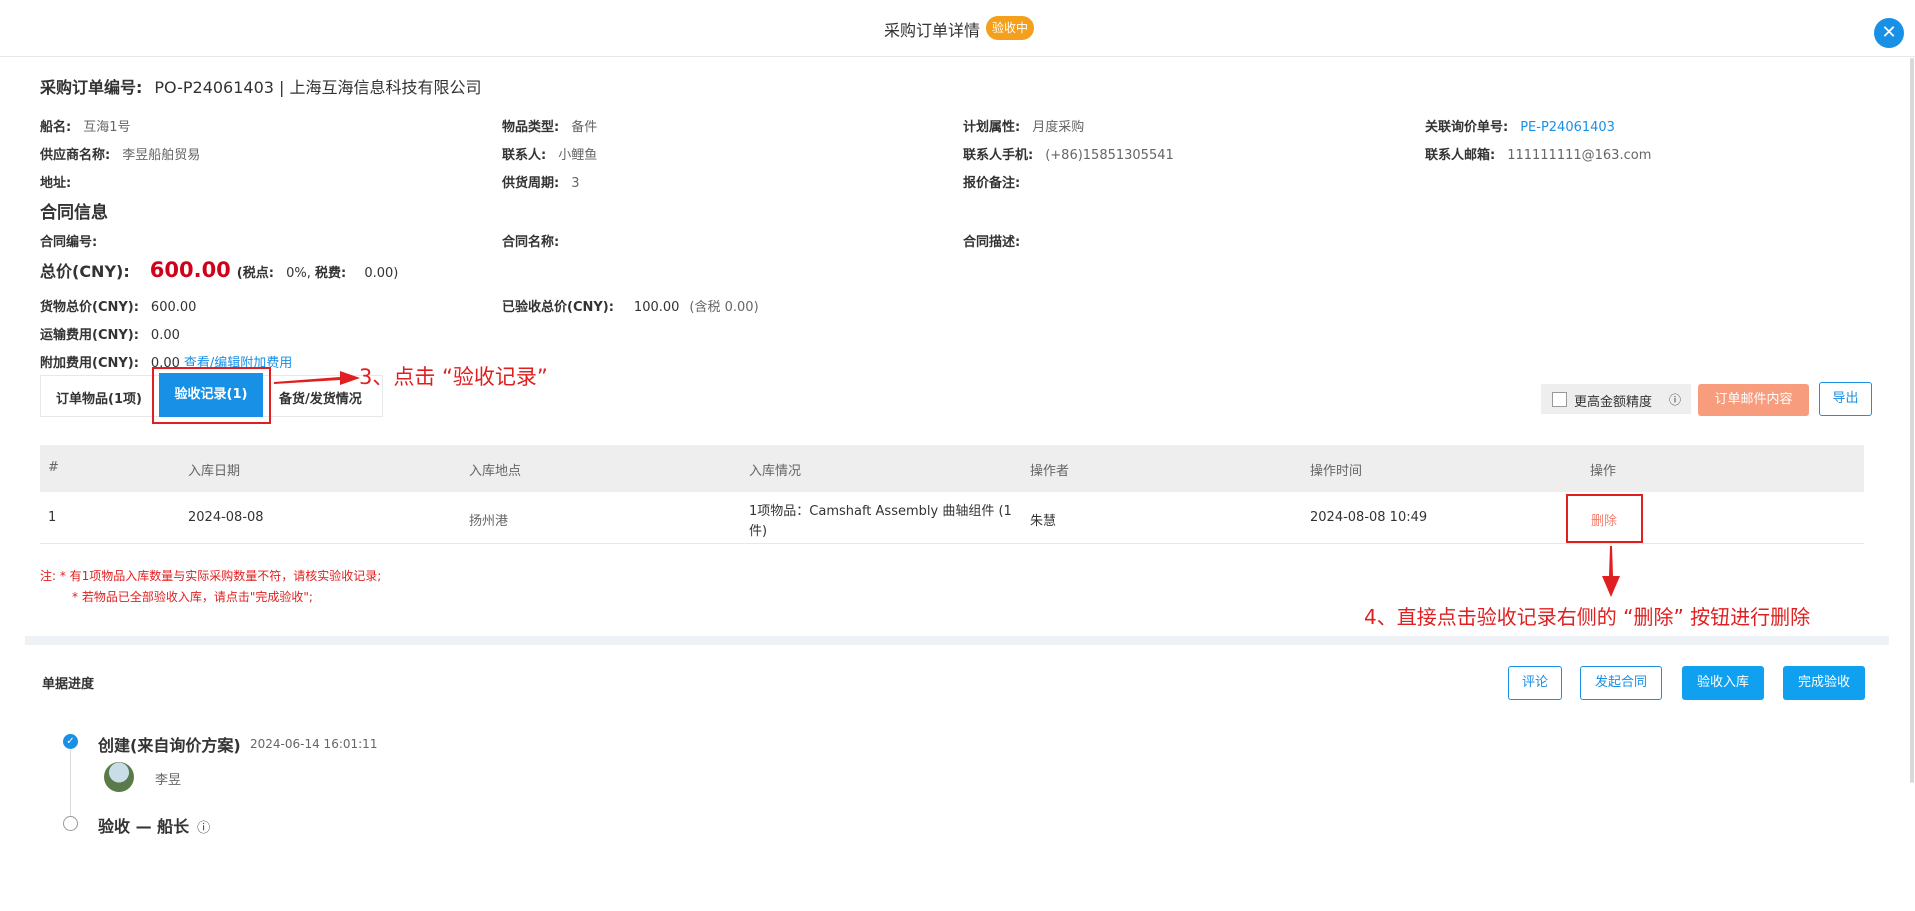  What do you see at coordinates (317, 378) in the screenshot?
I see `annotation-arrow-right` at bounding box center [317, 378].